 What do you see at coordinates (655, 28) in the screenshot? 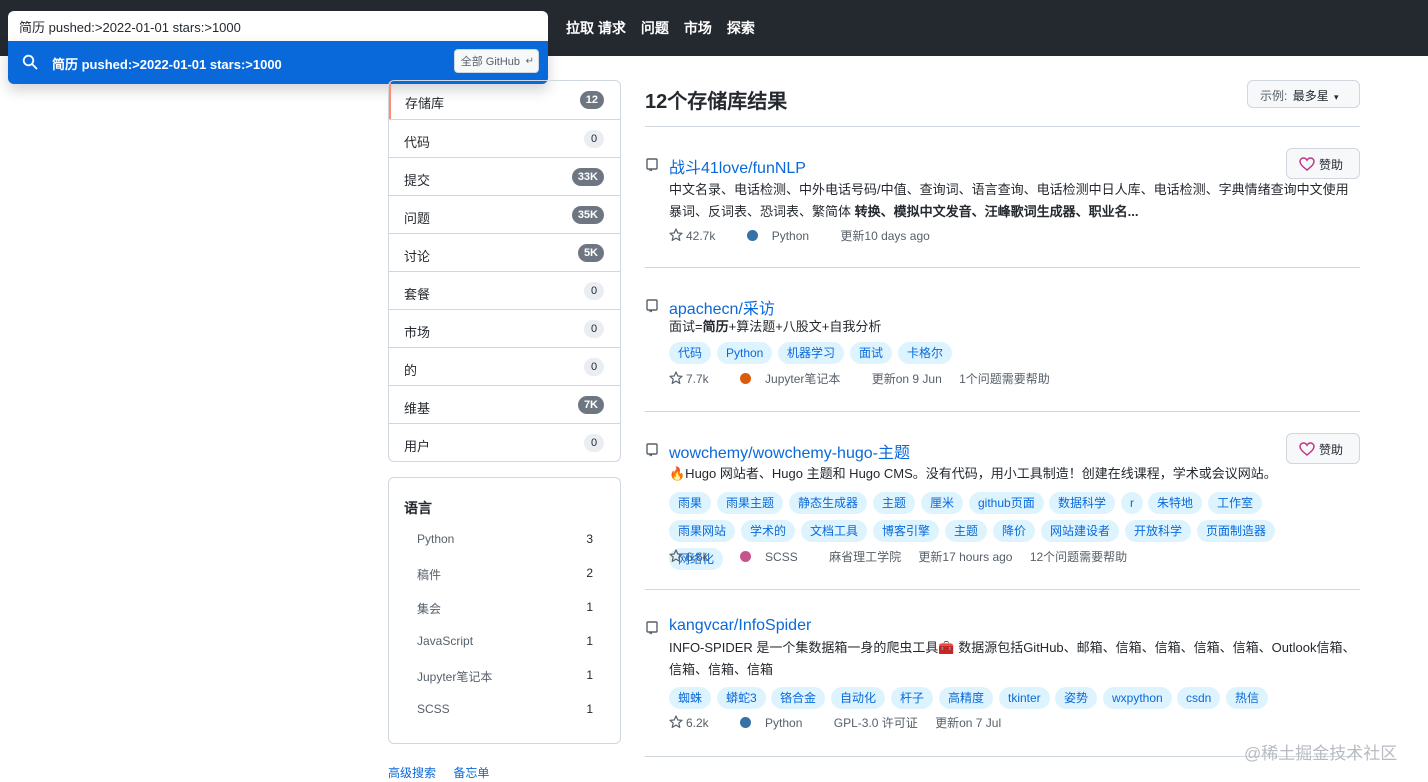
I see `nav-issues: 问题` at bounding box center [655, 28].